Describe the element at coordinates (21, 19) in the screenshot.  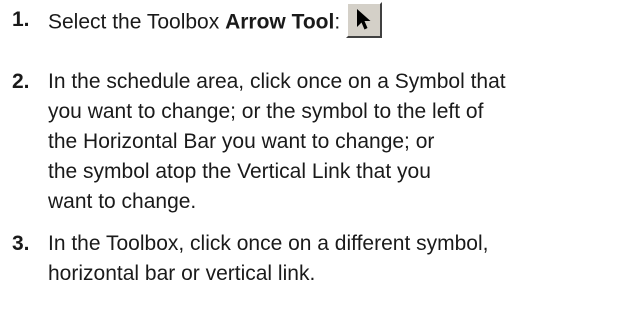
I see `step-number: 1.` at that location.